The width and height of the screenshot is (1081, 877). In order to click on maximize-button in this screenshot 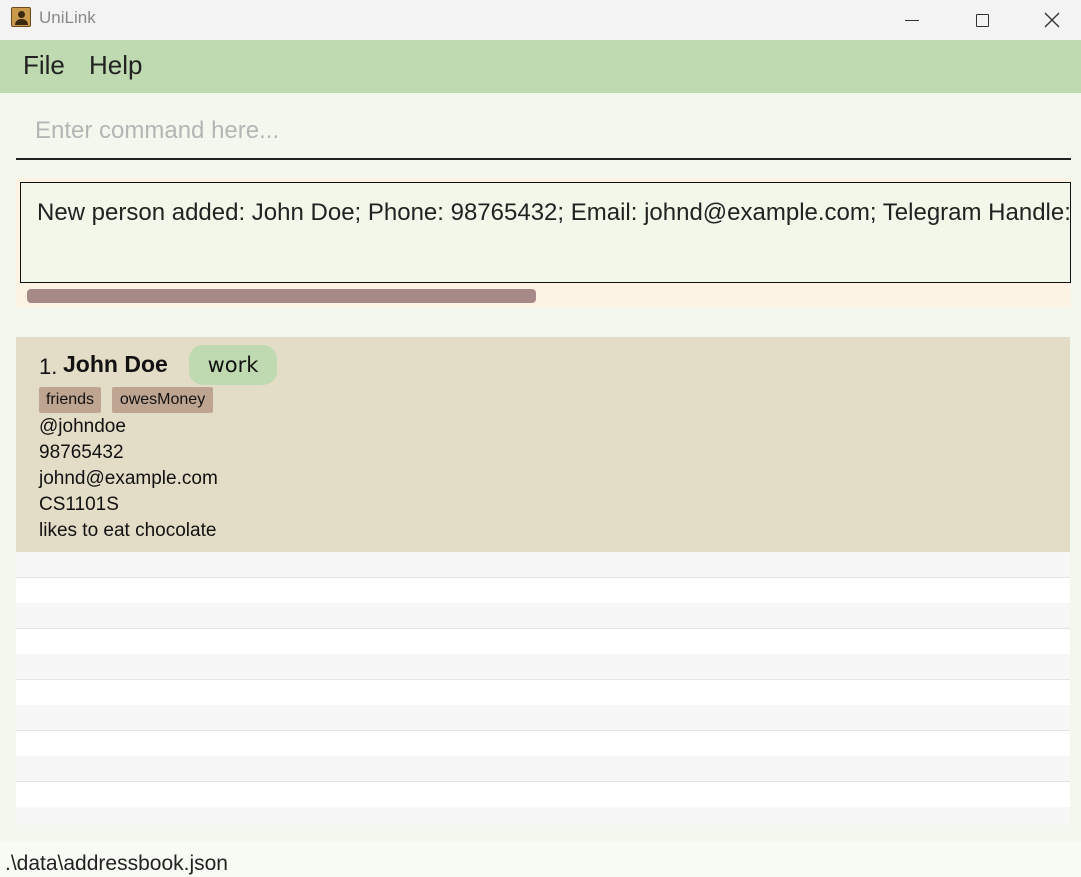, I will do `click(982, 20)`.